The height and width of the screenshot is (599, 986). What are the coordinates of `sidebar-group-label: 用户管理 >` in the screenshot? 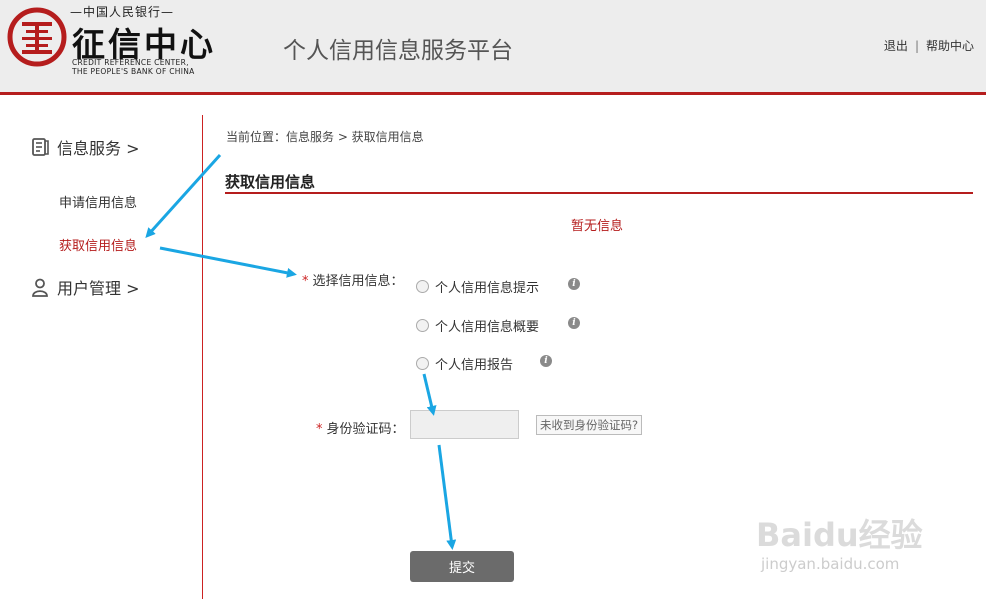 It's located at (98, 288).